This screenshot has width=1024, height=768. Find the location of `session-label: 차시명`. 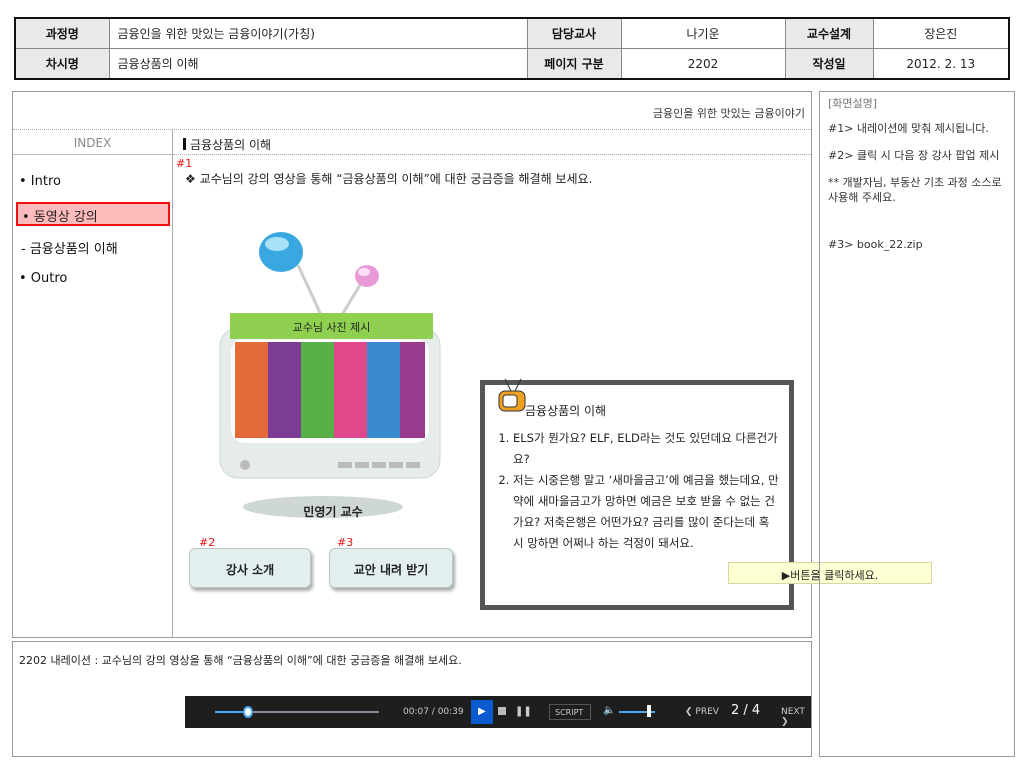

session-label: 차시명 is located at coordinates (62, 64).